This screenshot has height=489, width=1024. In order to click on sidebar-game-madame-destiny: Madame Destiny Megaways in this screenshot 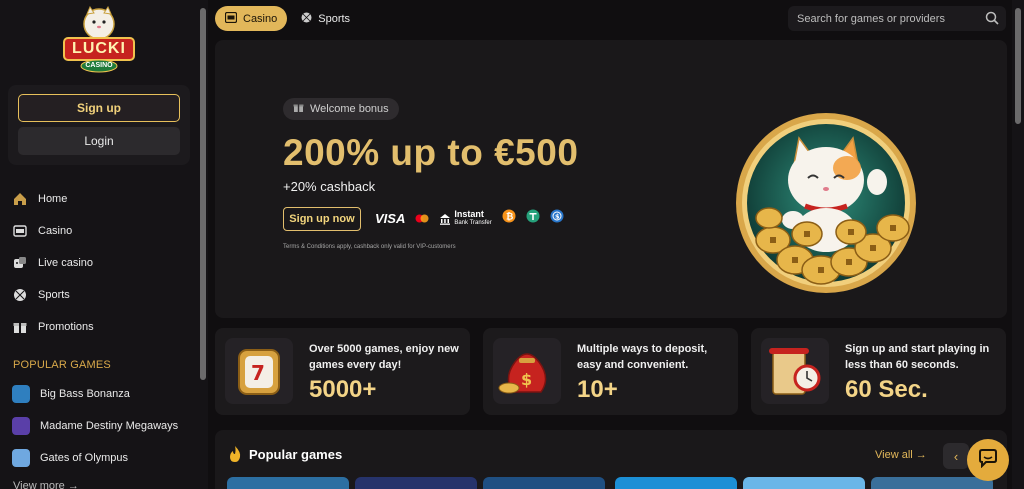, I will do `click(99, 426)`.